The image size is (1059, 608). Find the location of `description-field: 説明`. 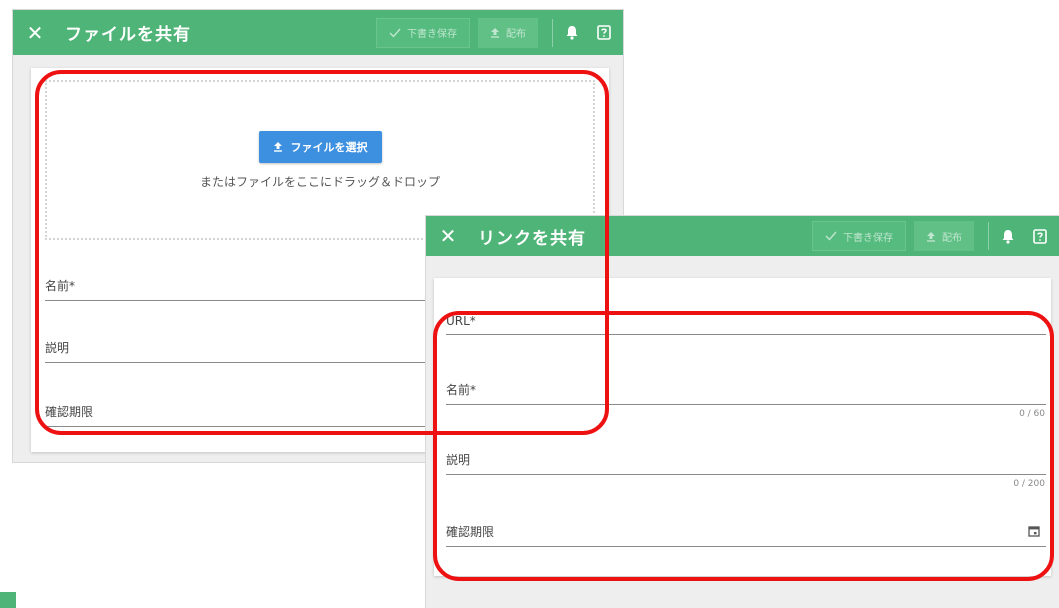

description-field: 説明 is located at coordinates (746, 459).